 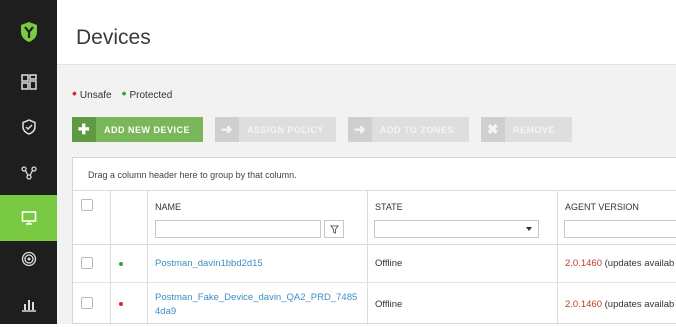 I want to click on add-new-device-button: ✚ ADD NEW DEVICE, so click(x=137, y=129).